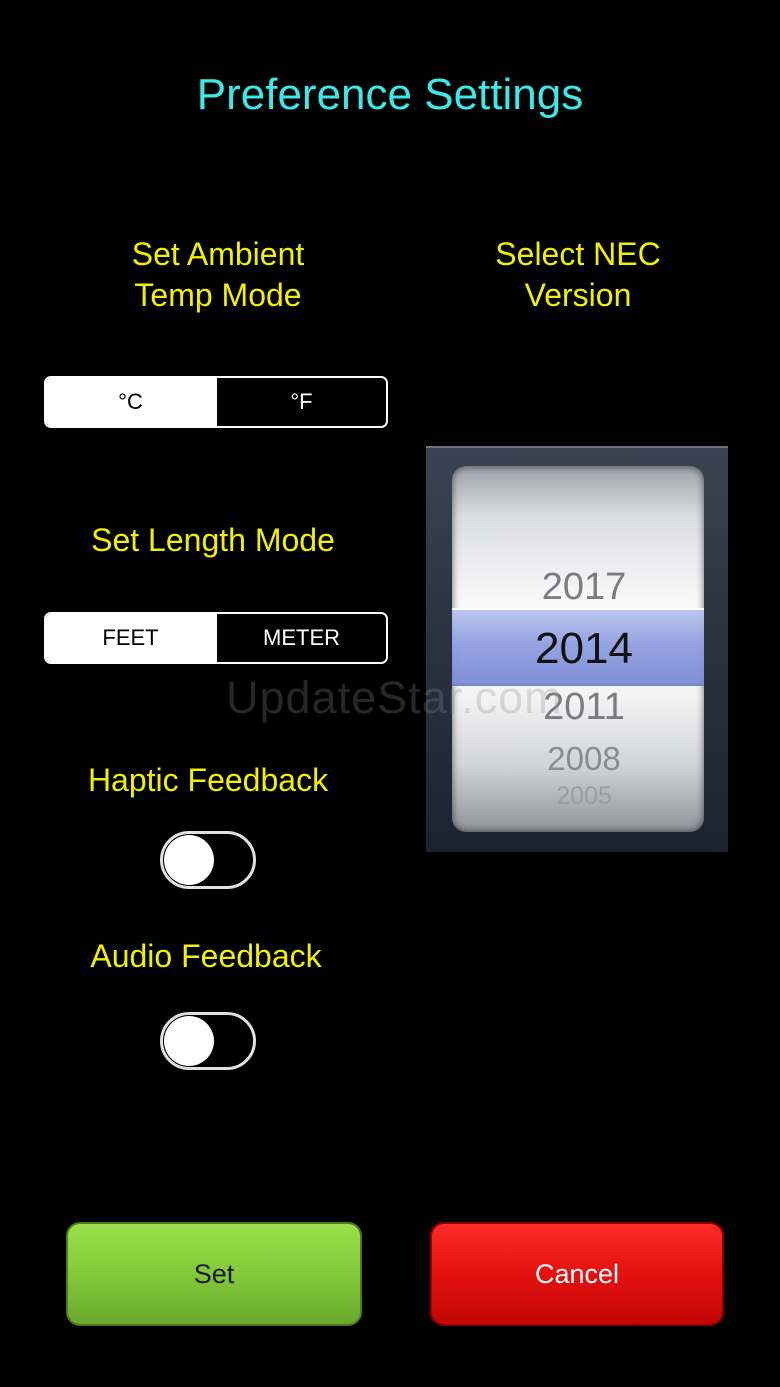 This screenshot has width=780, height=1387. Describe the element at coordinates (584, 796) in the screenshot. I see `picker-option-2005: 2005` at that location.